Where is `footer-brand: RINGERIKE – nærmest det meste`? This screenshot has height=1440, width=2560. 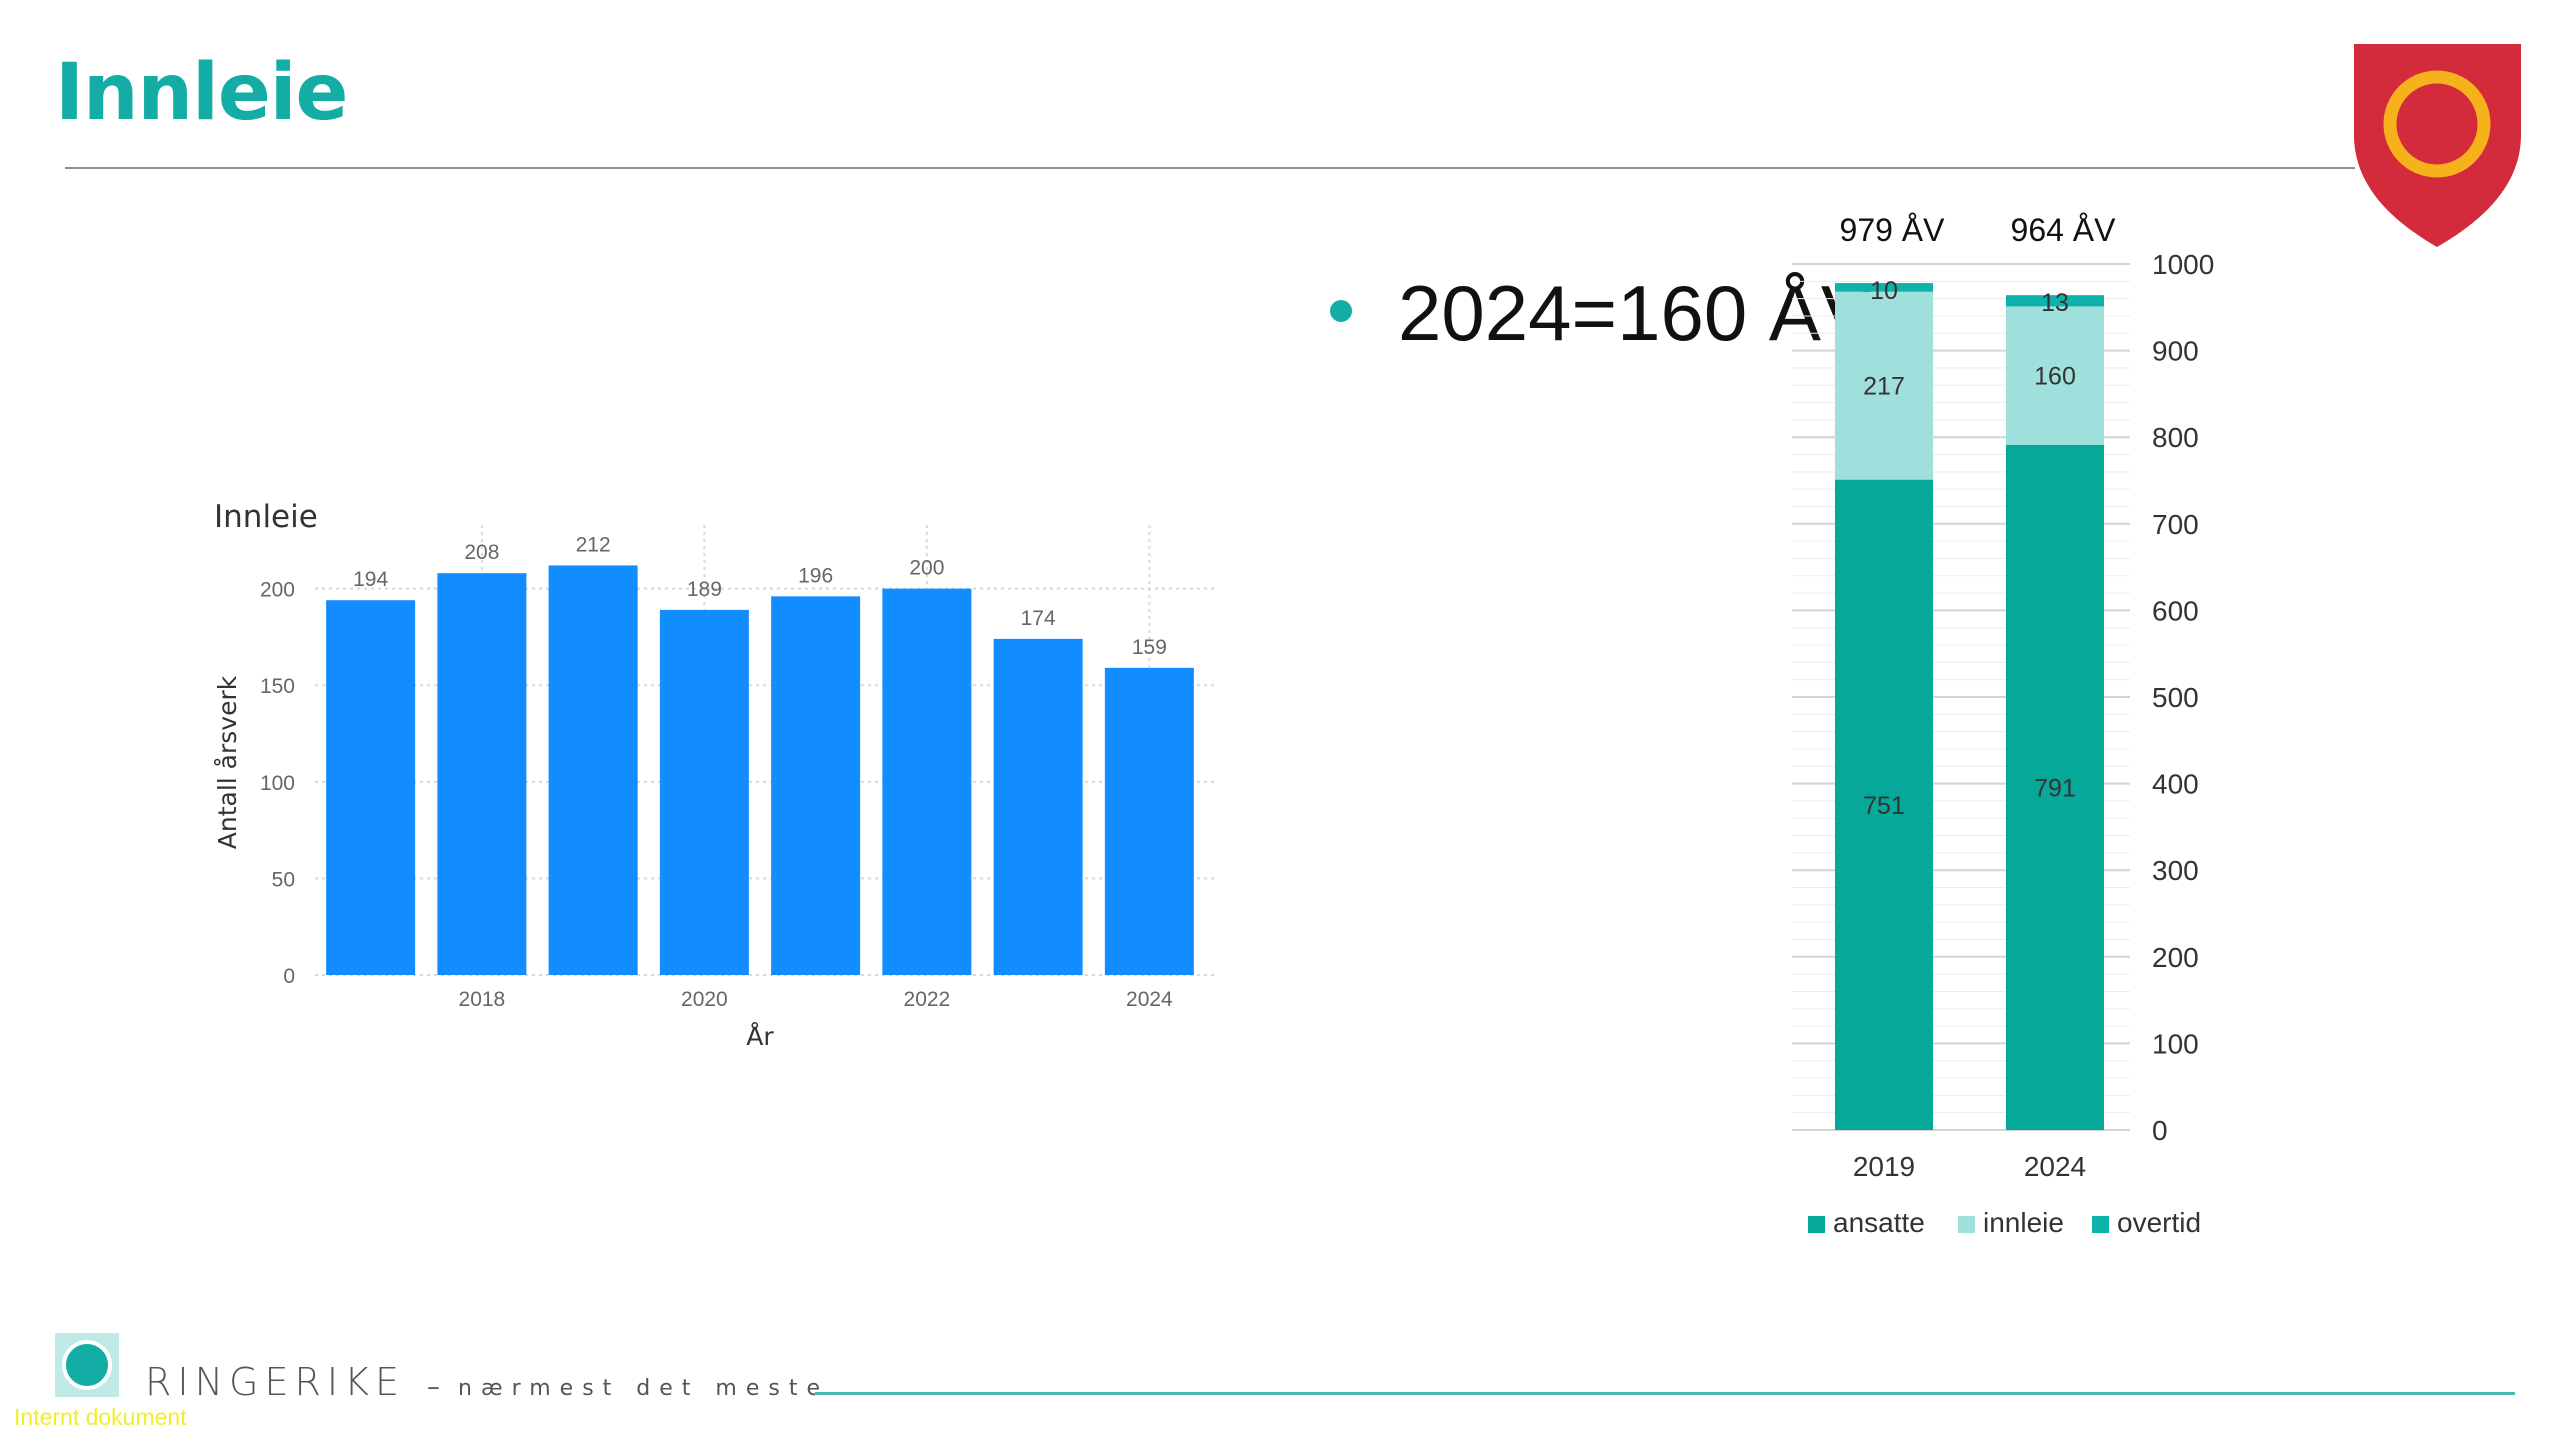 footer-brand: RINGERIKE – nærmest det meste is located at coordinates (487, 1382).